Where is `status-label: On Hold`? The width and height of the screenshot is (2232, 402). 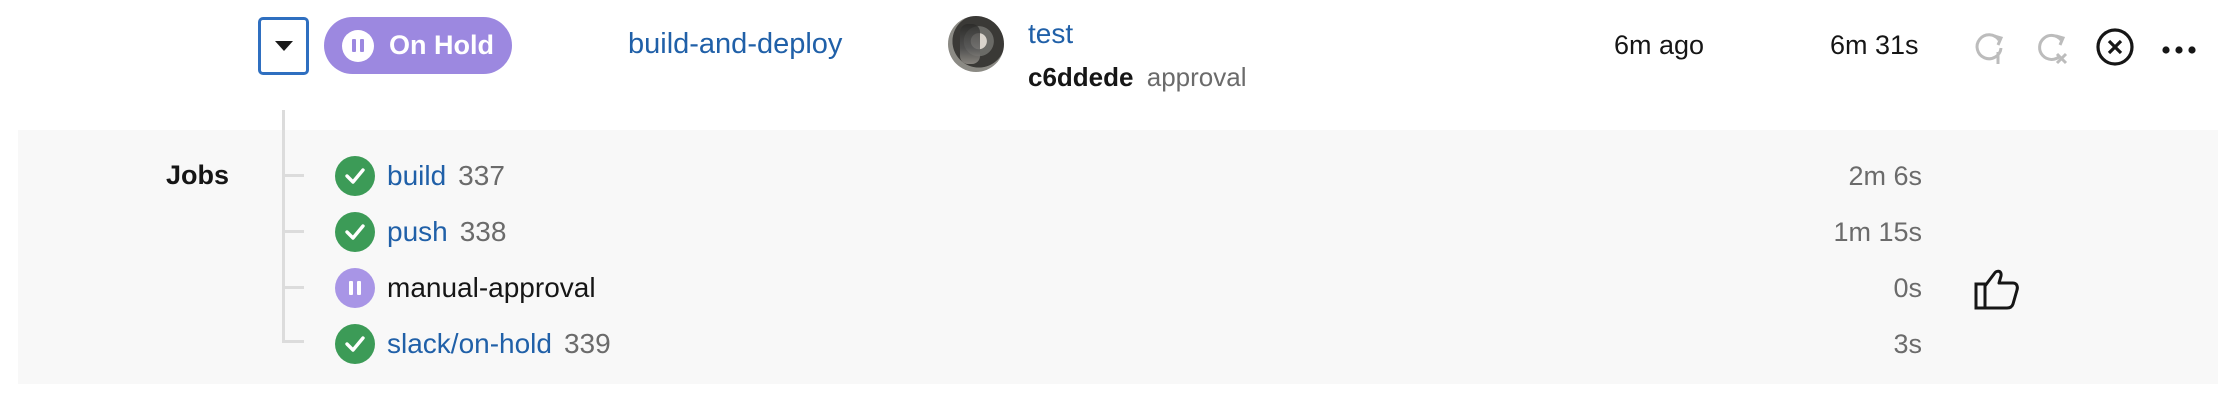
status-label: On Hold is located at coordinates (441, 45).